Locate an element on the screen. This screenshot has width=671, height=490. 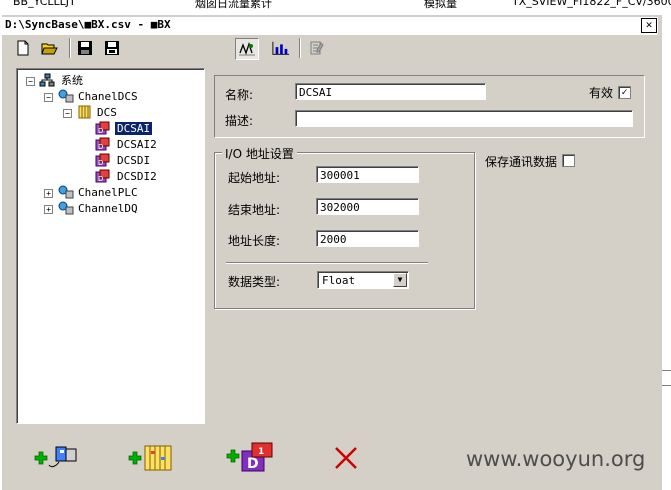
start-address-label: 起始地址: is located at coordinates (254, 178).